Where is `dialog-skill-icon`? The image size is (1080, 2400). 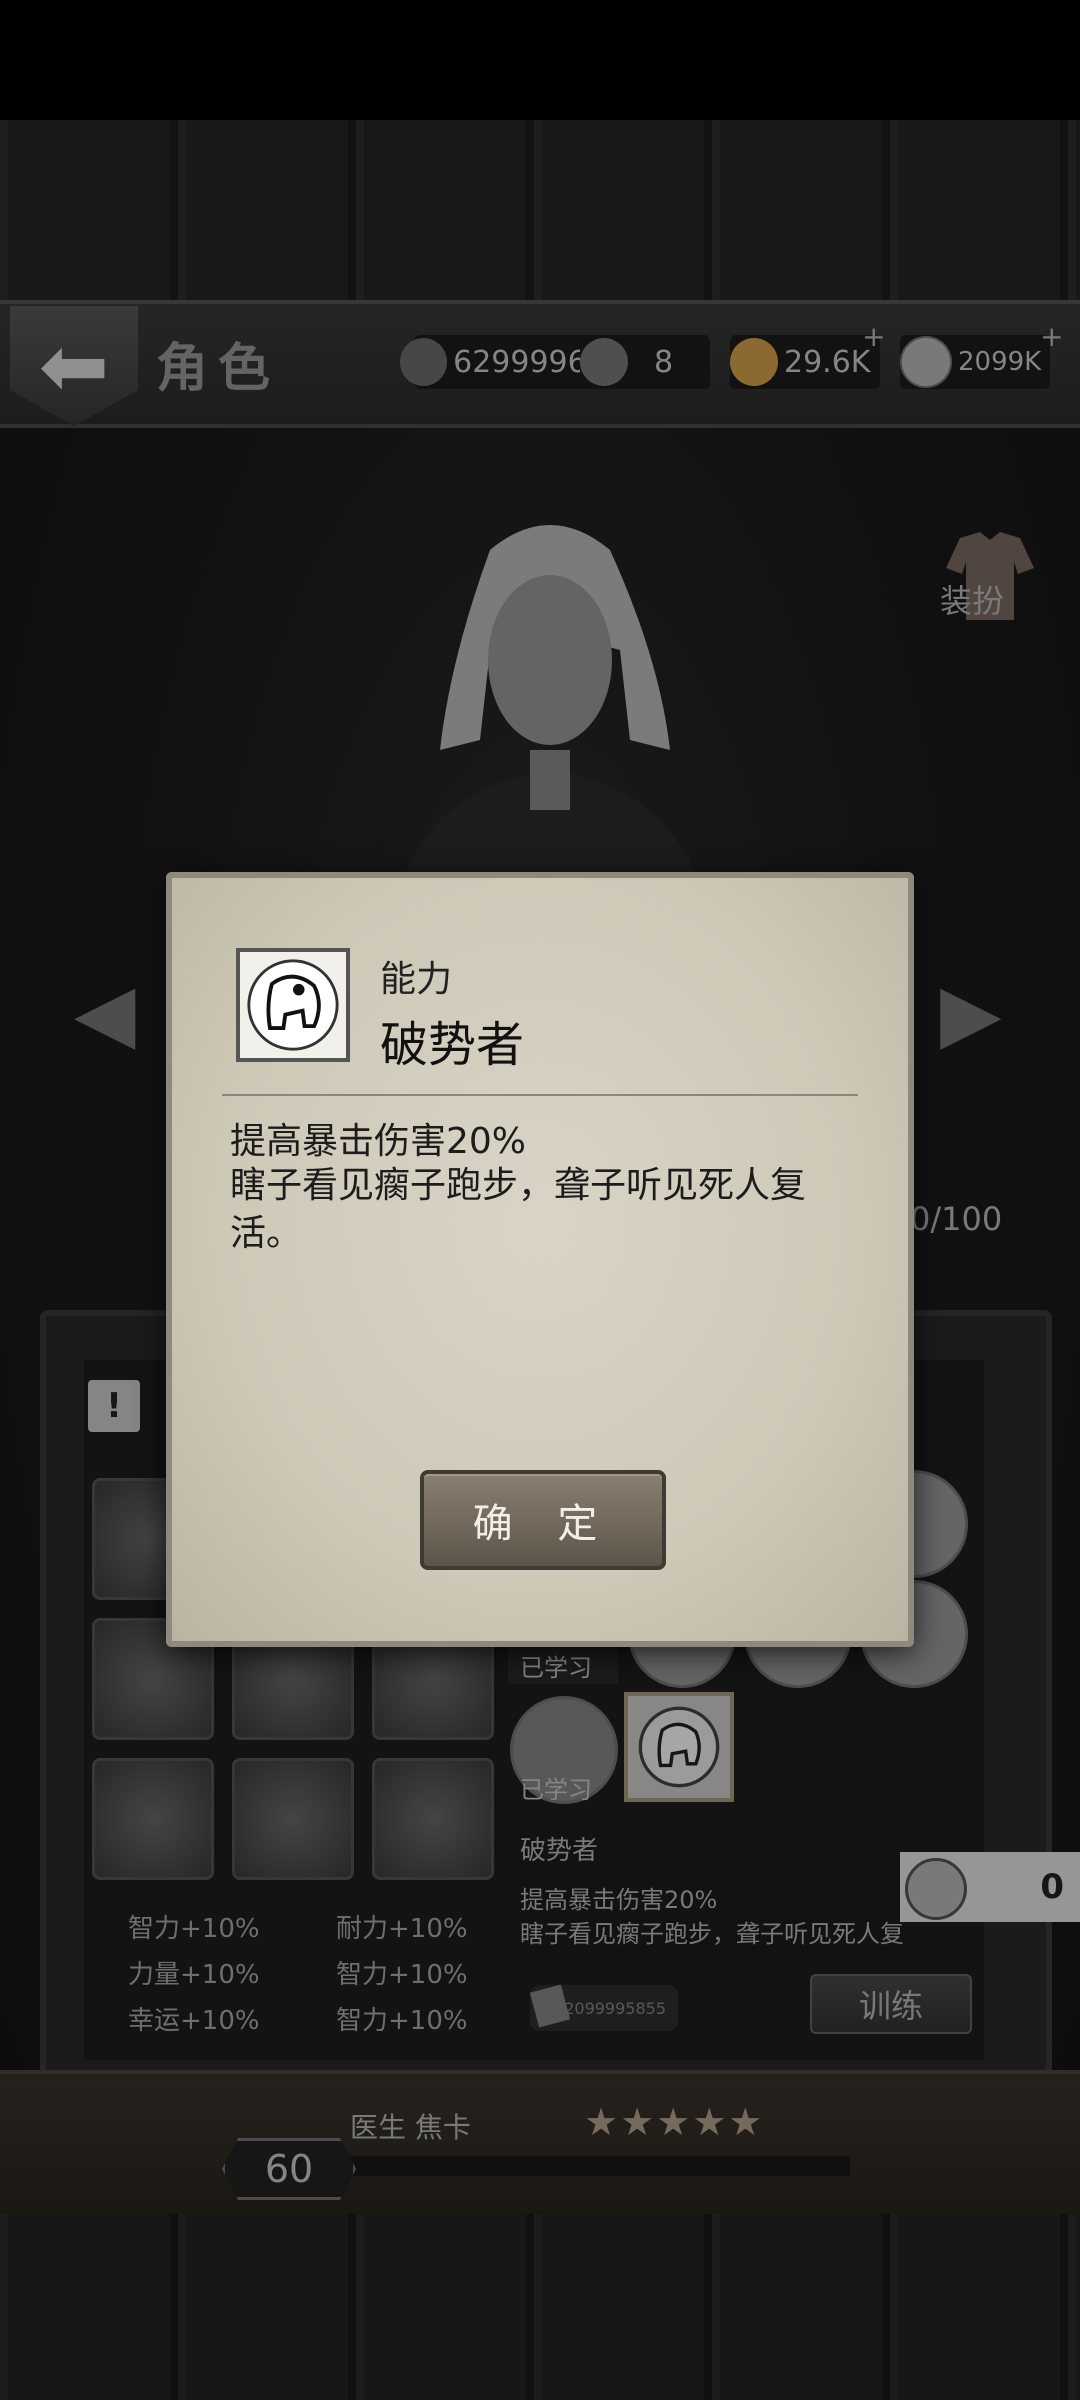 dialog-skill-icon is located at coordinates (293, 1005).